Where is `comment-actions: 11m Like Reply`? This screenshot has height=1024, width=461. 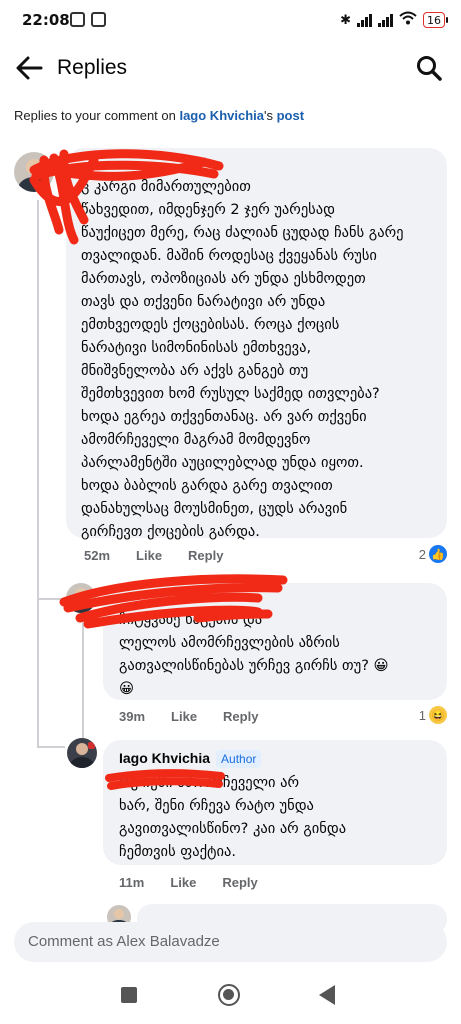 comment-actions: 11m Like Reply is located at coordinates (188, 882).